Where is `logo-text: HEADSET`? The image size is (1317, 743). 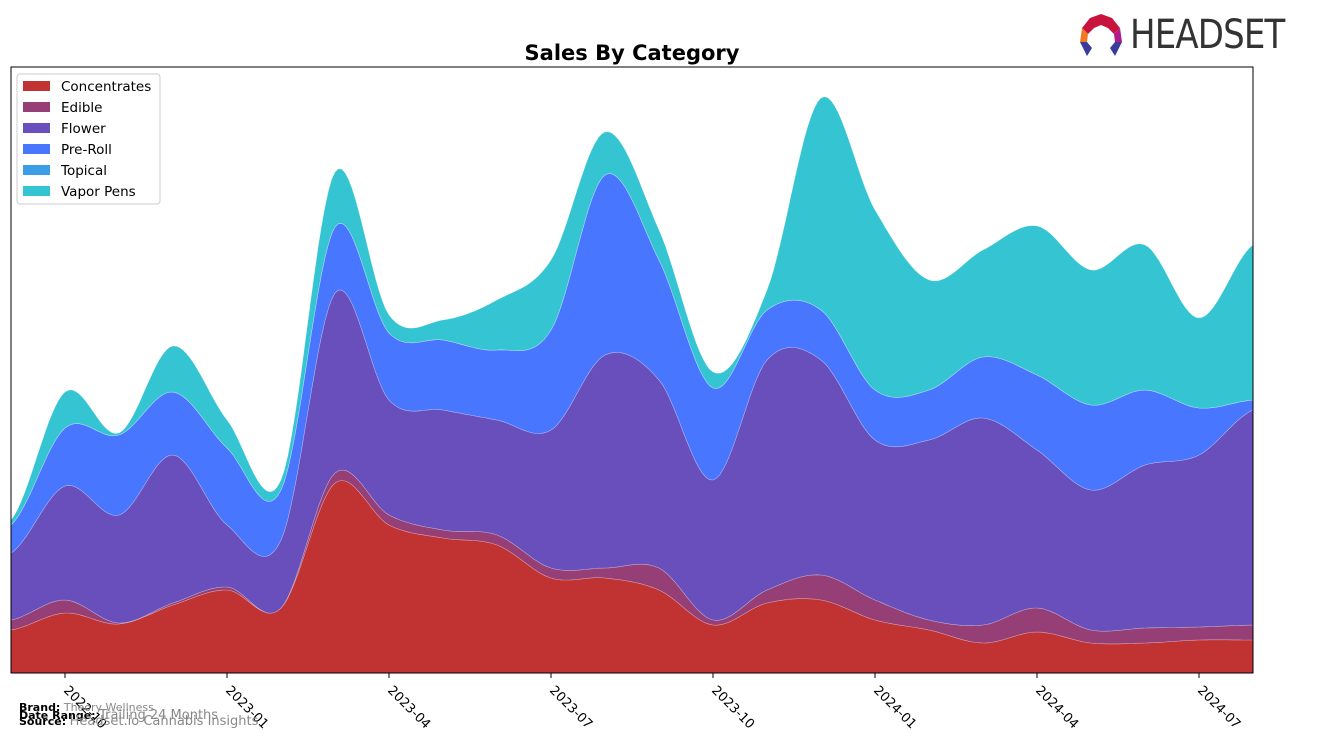
logo-text: HEADSET is located at coordinates (1207, 35).